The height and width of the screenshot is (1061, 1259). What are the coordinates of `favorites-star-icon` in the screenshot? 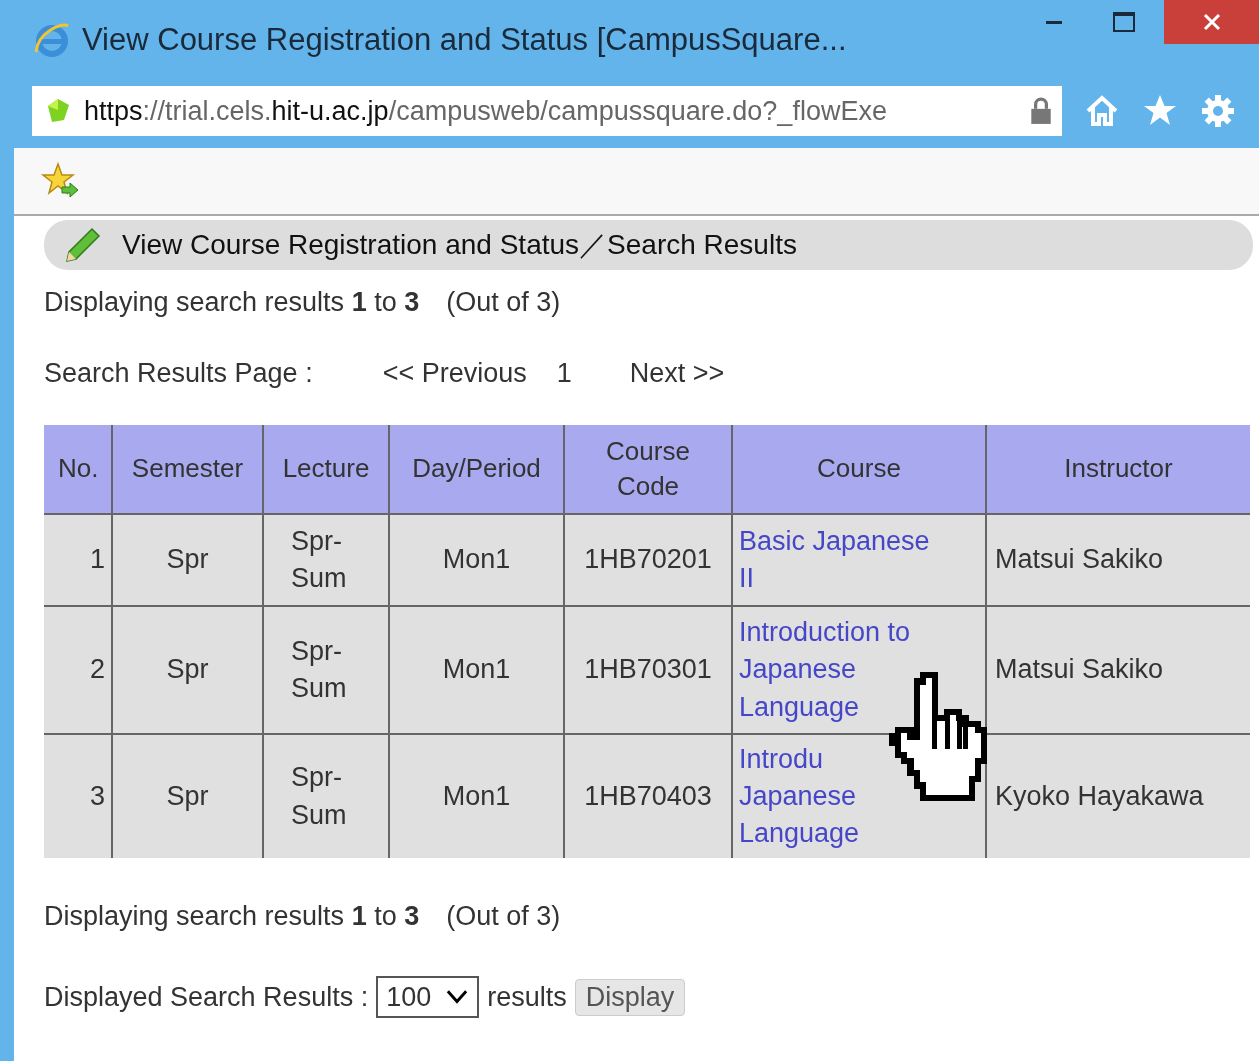 It's located at (60, 181).